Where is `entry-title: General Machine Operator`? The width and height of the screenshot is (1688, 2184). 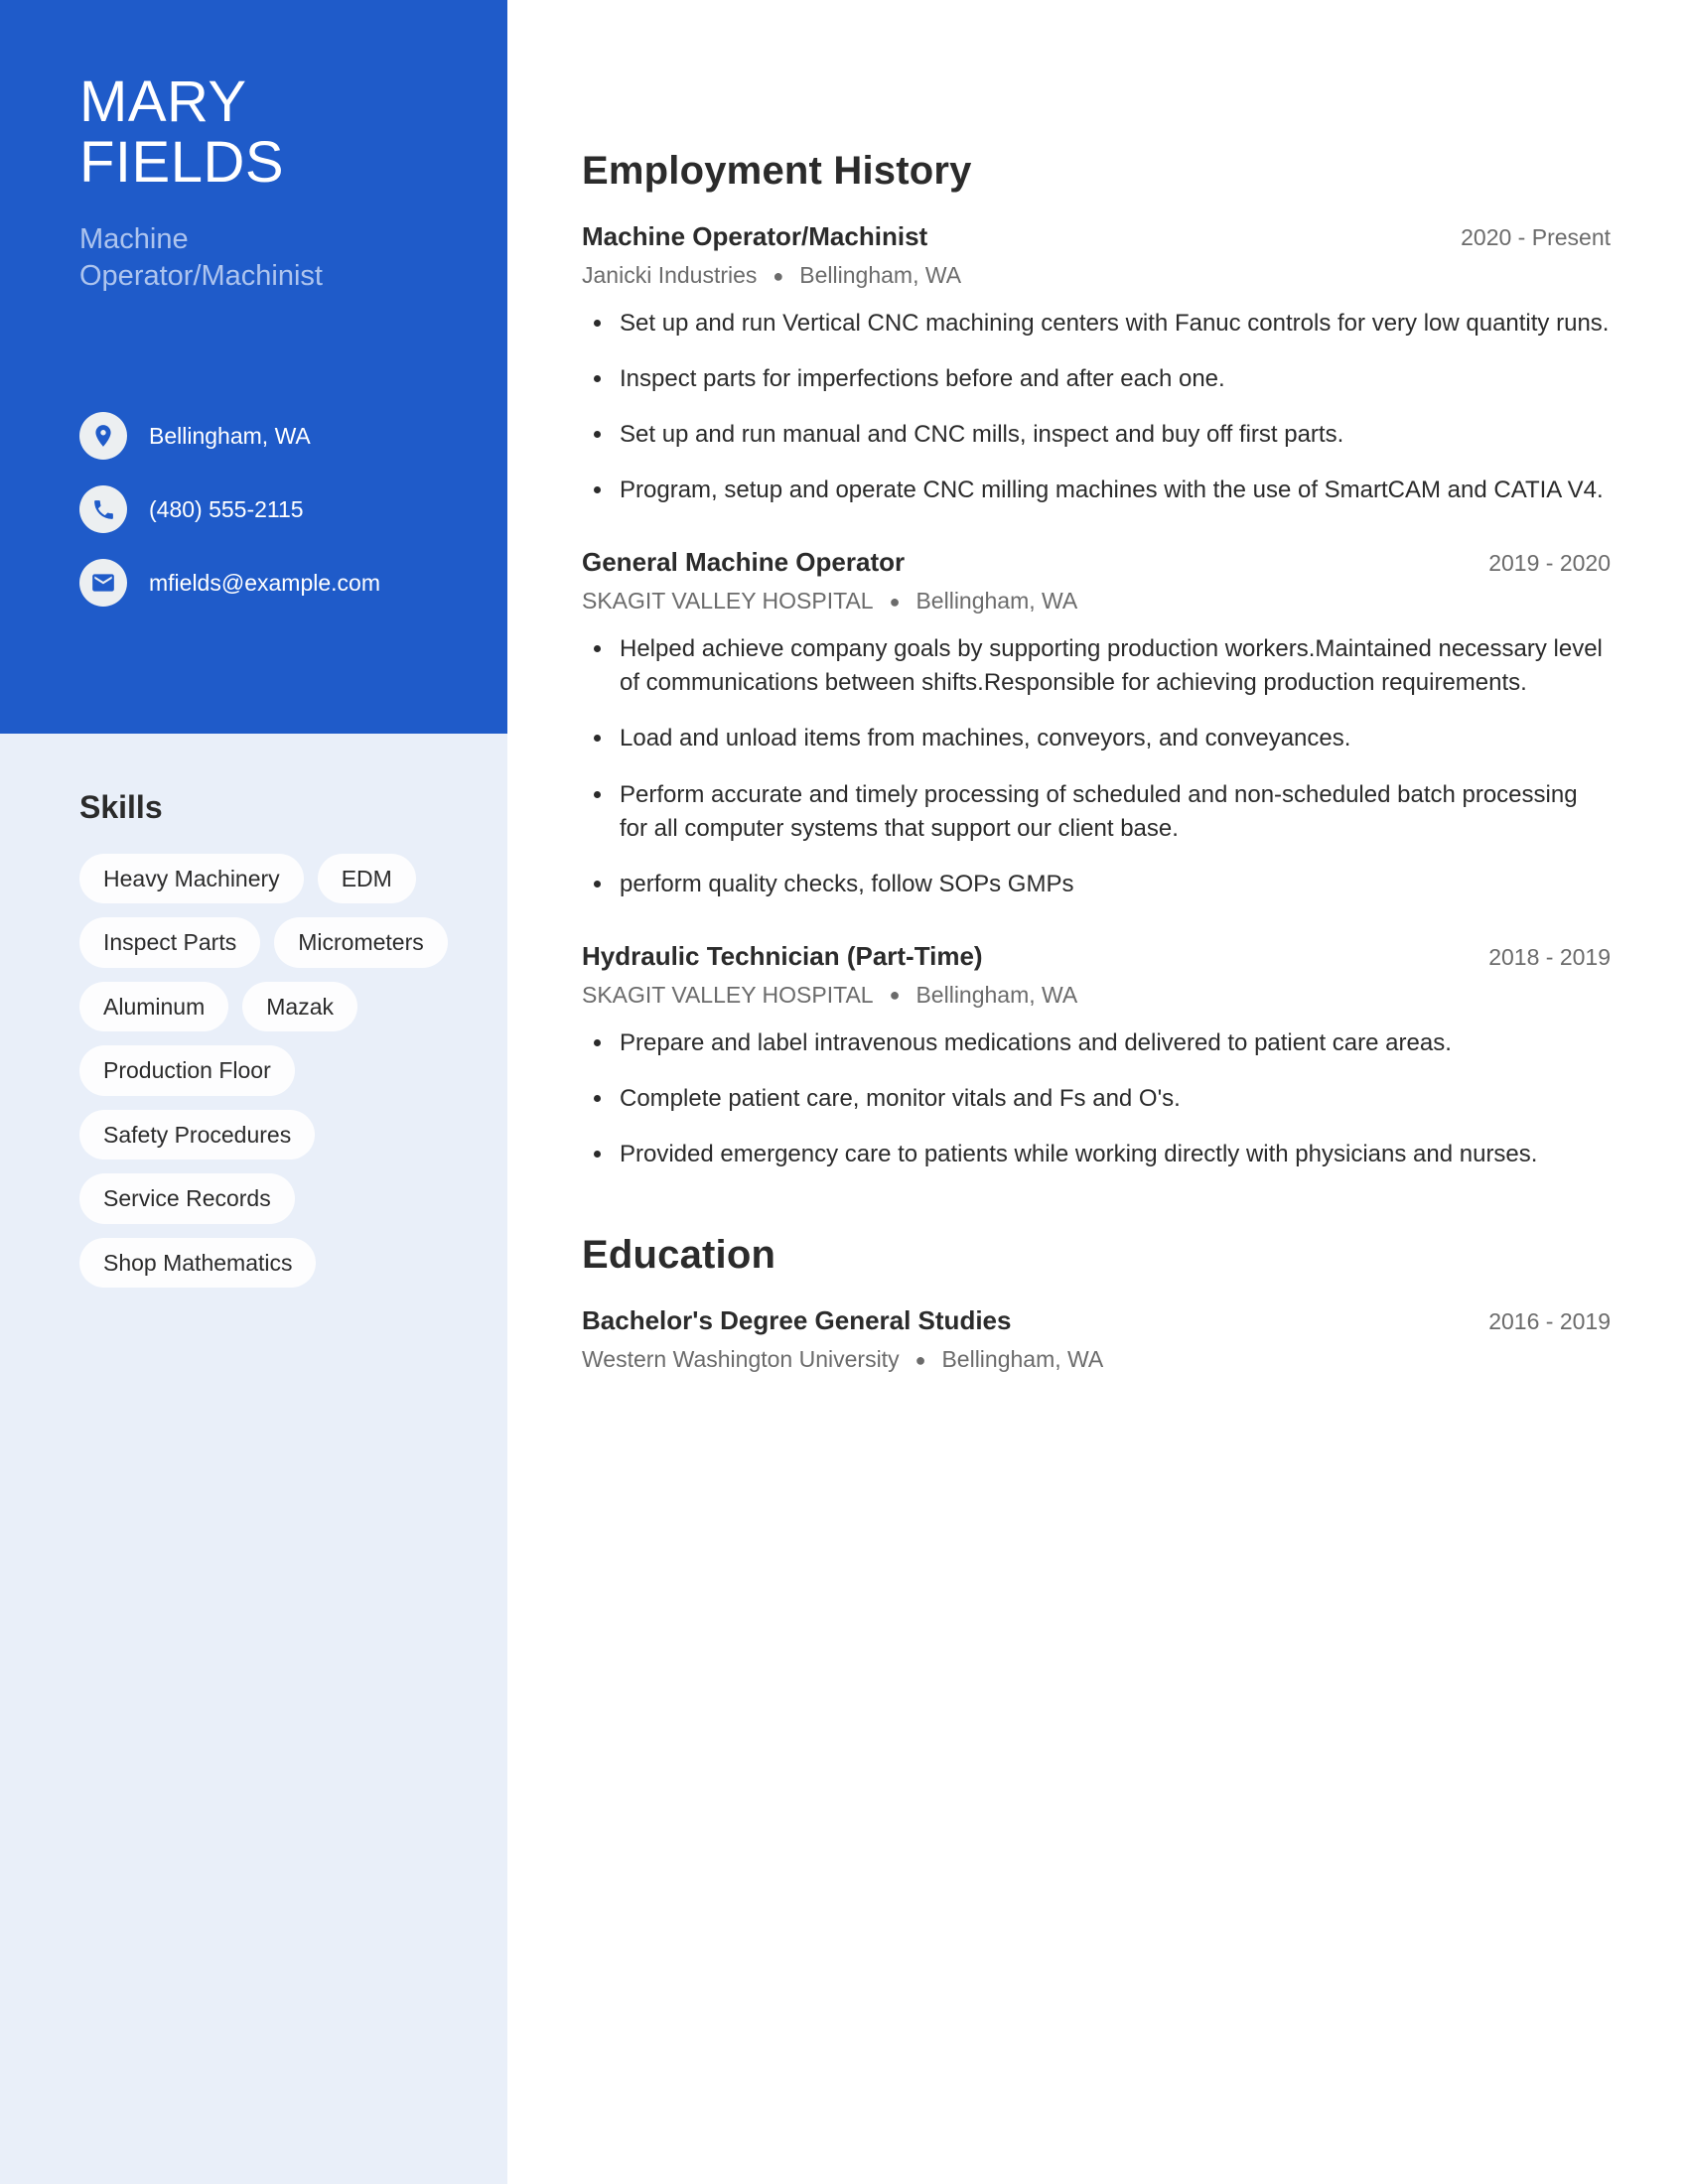
entry-title: General Machine Operator is located at coordinates (744, 562).